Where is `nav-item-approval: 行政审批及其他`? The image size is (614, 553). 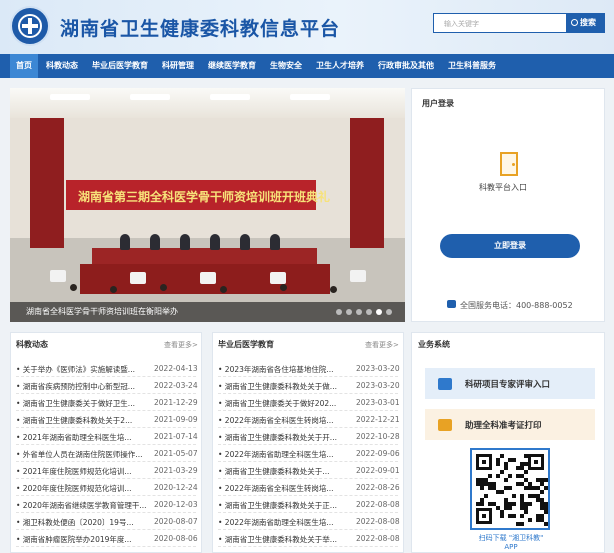
nav-item-approval: 行政审批及其他 is located at coordinates (406, 66).